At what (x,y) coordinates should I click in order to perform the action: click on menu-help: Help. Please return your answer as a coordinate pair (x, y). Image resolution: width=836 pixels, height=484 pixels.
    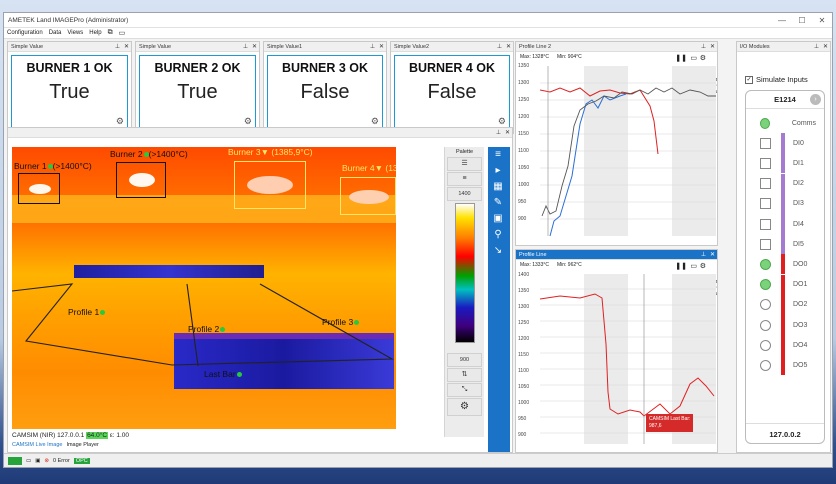
    Looking at the image, I should click on (95, 33).